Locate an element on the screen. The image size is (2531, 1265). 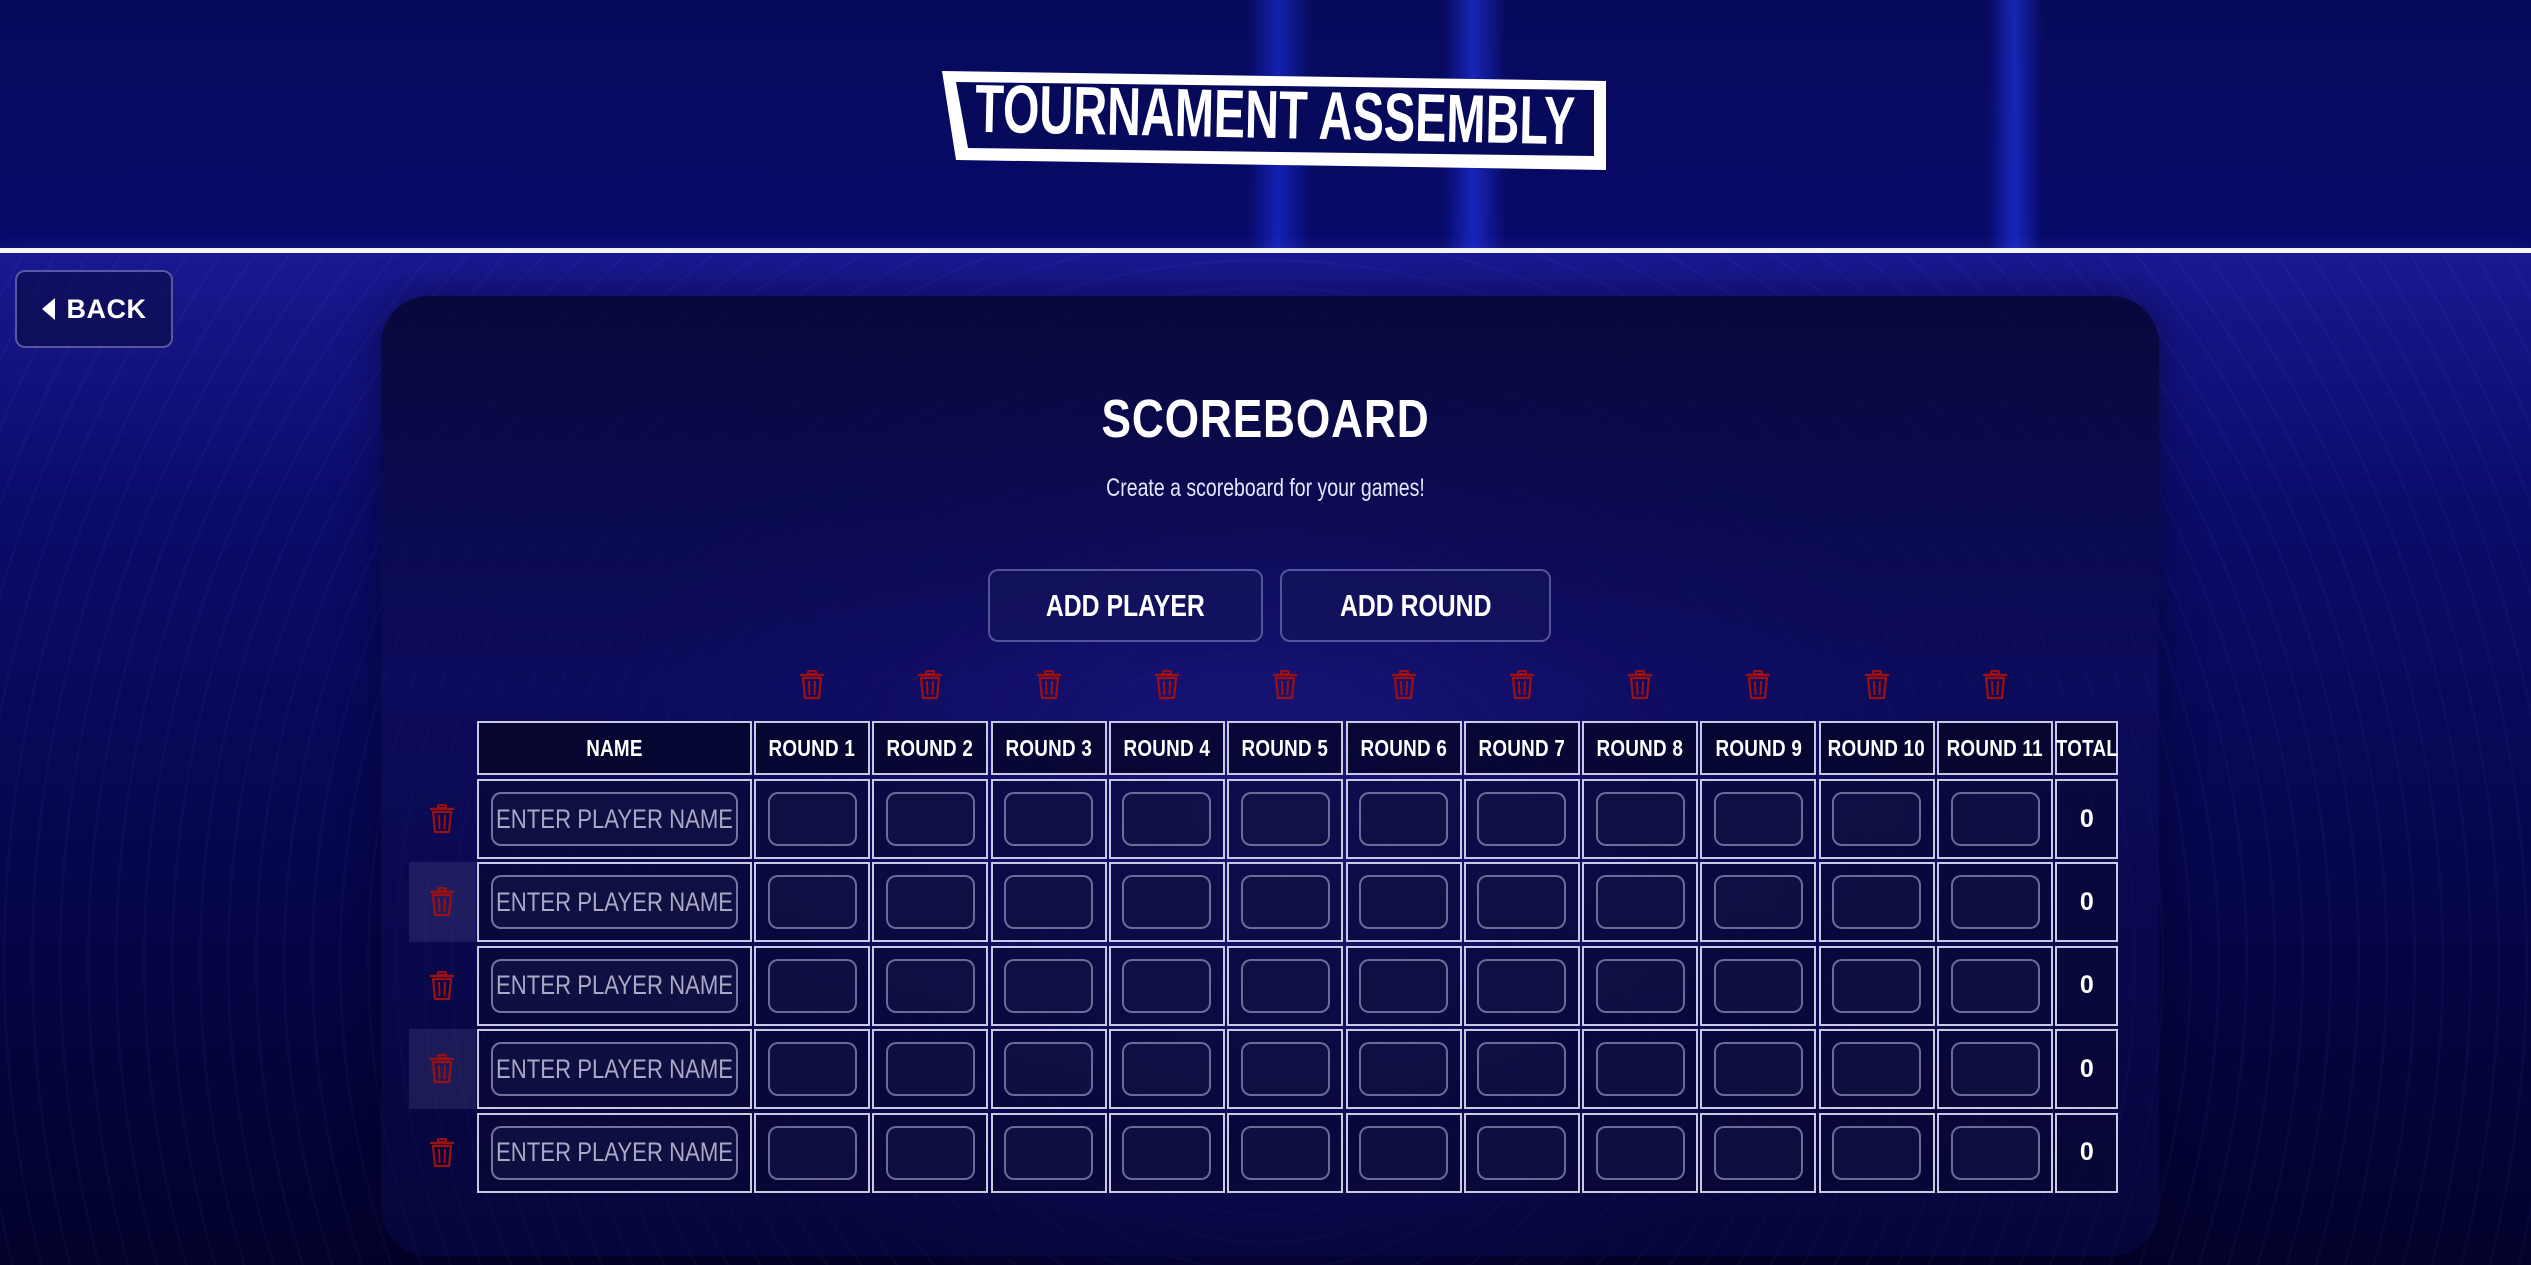
back-label: BACK is located at coordinates (106, 308).